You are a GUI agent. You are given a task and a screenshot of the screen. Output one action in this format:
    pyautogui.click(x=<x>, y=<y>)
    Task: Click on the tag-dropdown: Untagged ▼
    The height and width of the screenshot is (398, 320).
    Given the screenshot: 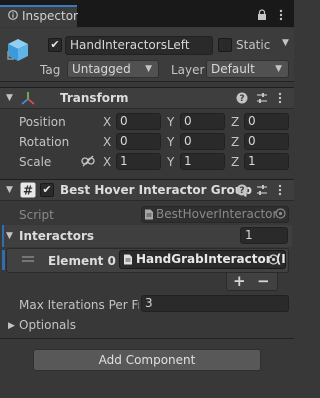 What is the action you would take?
    pyautogui.click(x=113, y=69)
    